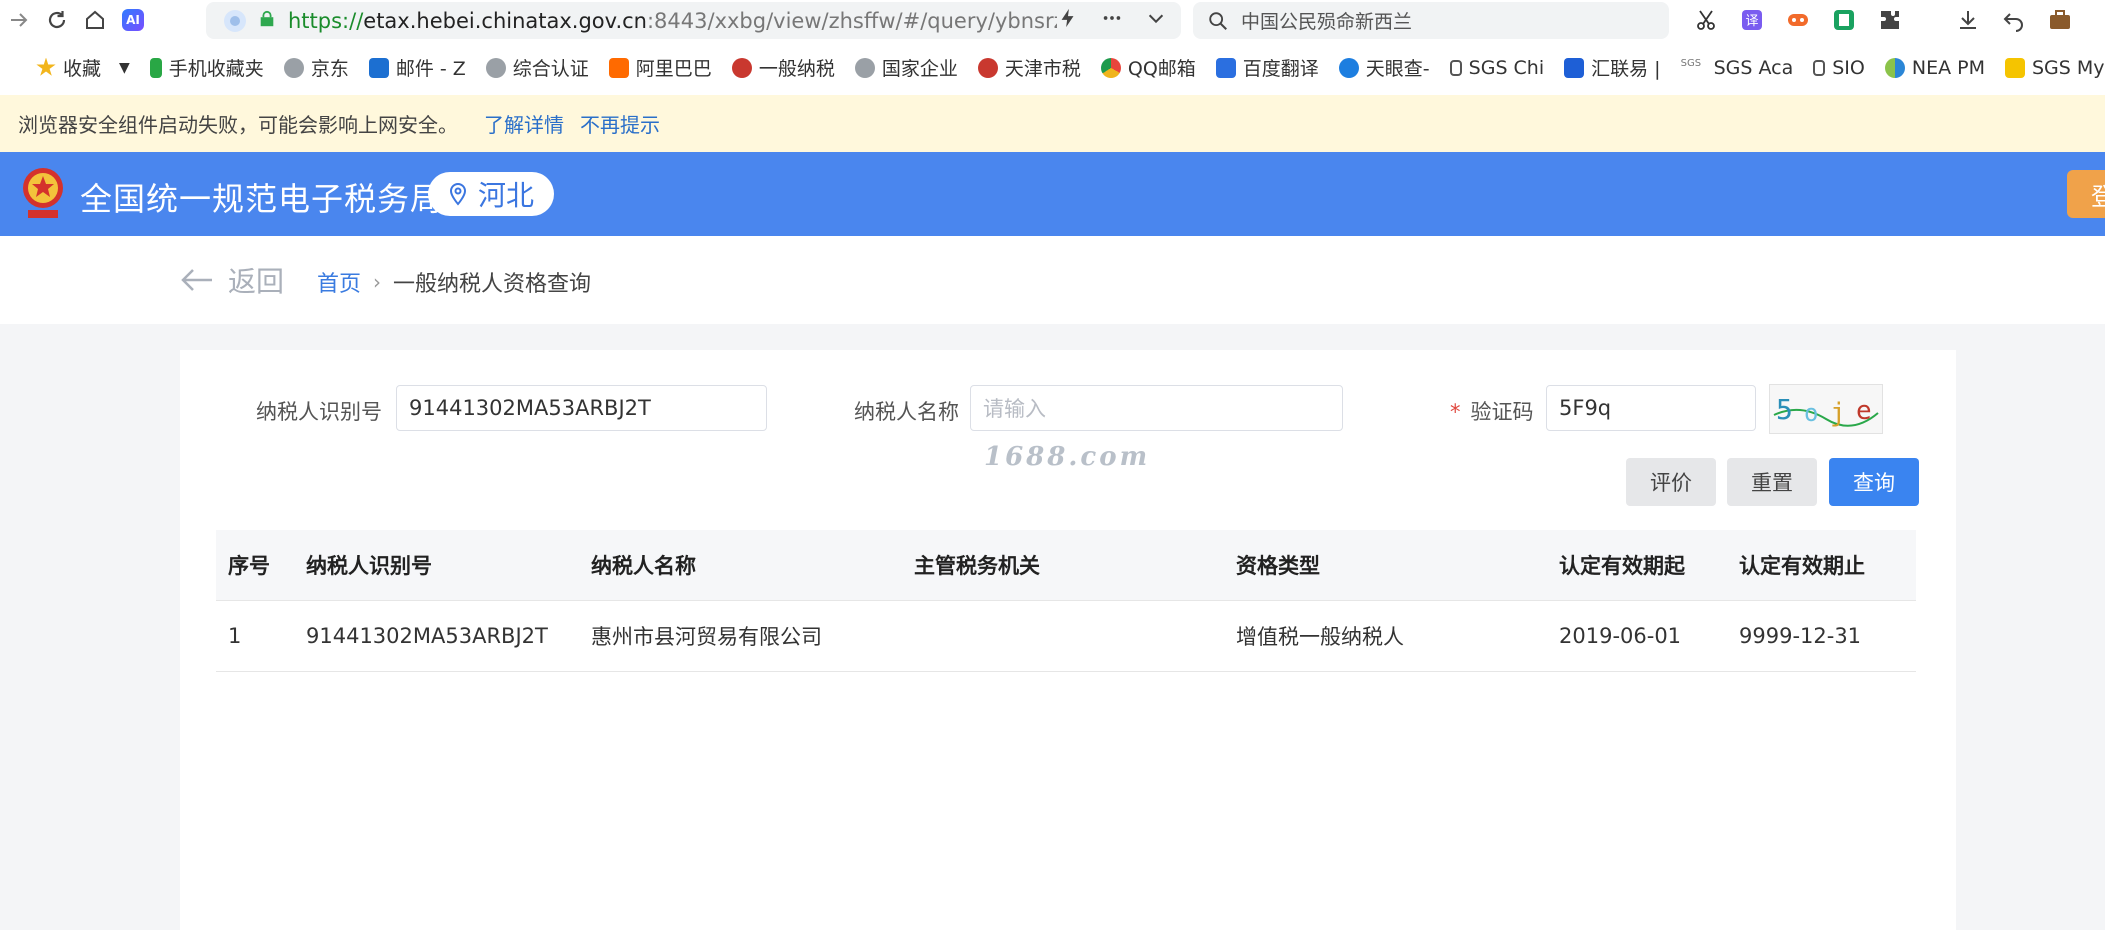  What do you see at coordinates (1838, 413) in the screenshot?
I see `svg-text: j` at bounding box center [1838, 413].